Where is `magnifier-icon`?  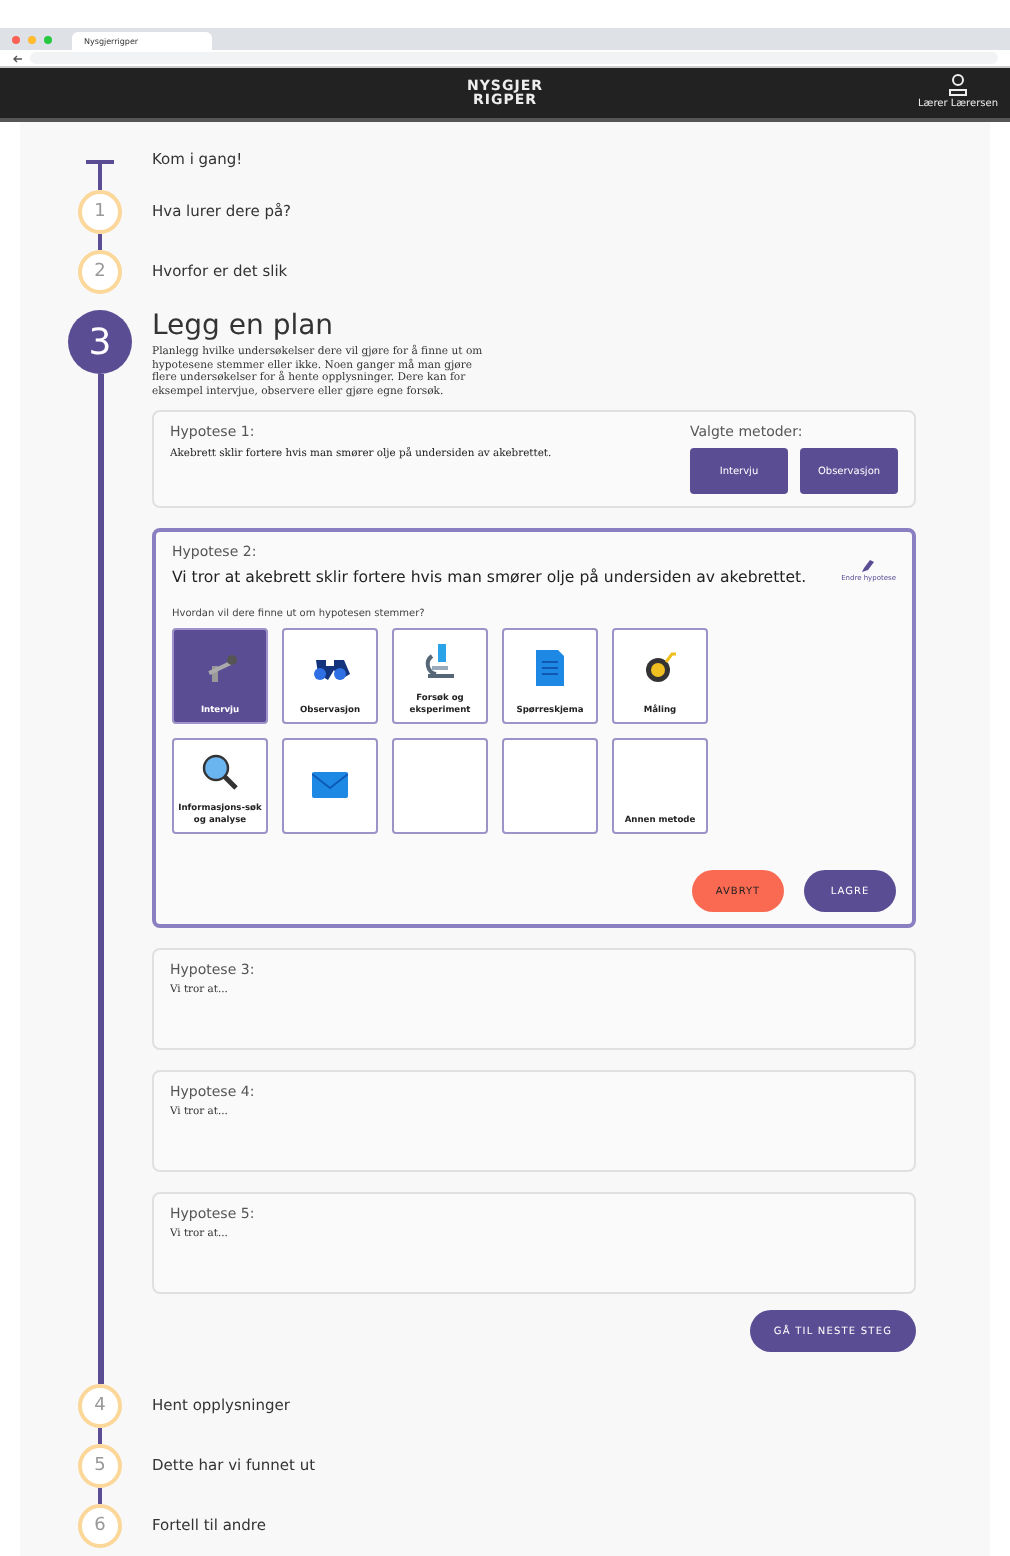 magnifier-icon is located at coordinates (220, 772).